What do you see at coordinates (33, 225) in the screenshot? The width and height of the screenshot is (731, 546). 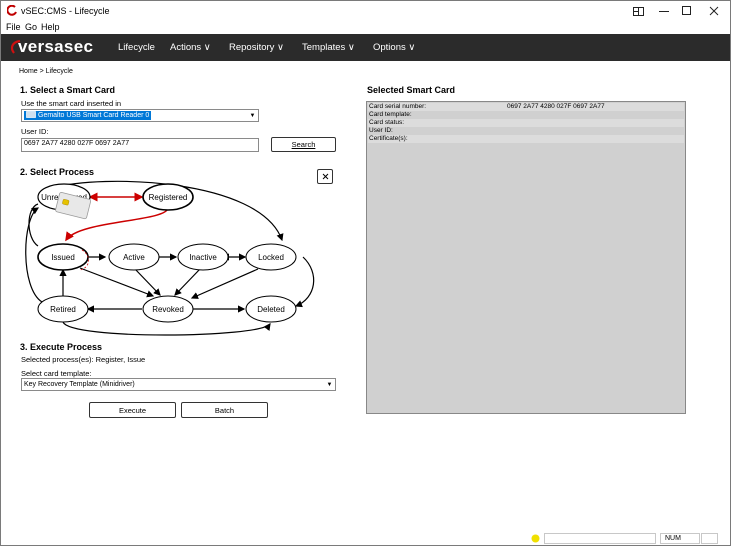 I see `edge-issued-unreg` at bounding box center [33, 225].